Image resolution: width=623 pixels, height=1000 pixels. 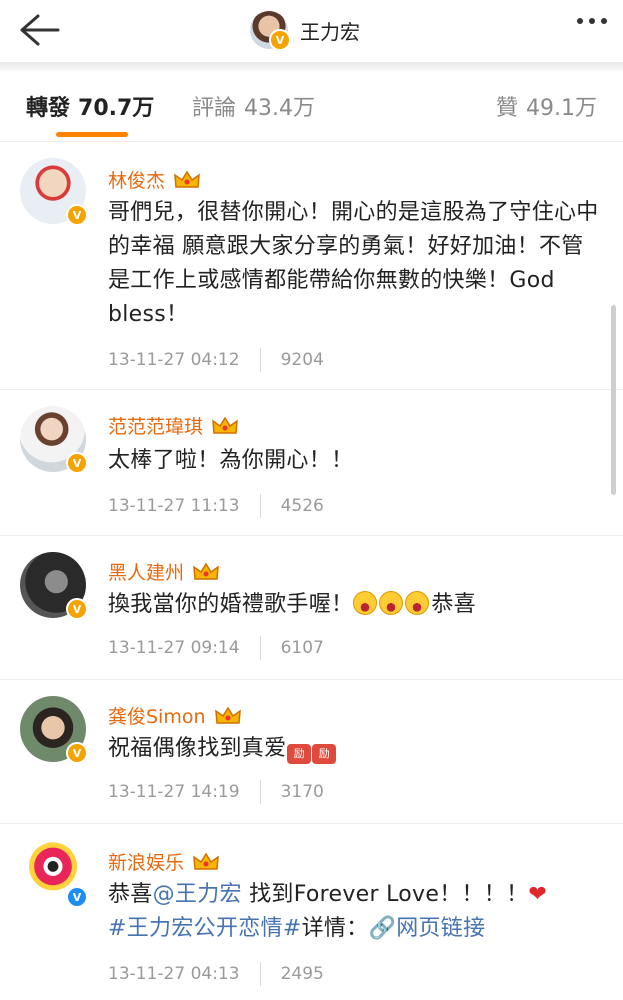 What do you see at coordinates (154, 179) in the screenshot?
I see `username: 林俊杰` at bounding box center [154, 179].